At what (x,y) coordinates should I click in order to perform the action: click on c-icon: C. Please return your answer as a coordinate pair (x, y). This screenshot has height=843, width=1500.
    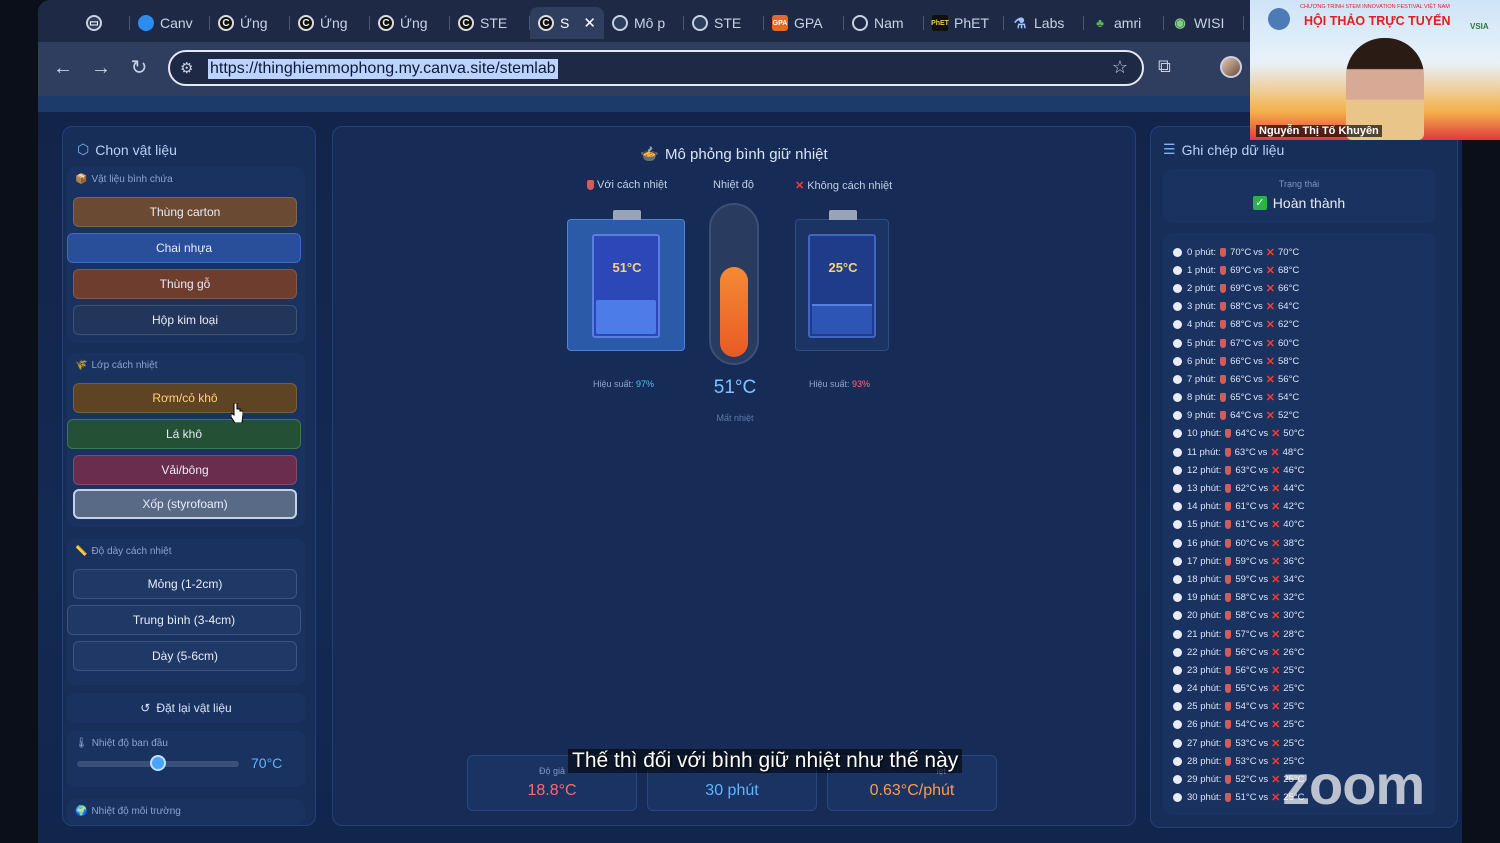
    Looking at the image, I should click on (546, 23).